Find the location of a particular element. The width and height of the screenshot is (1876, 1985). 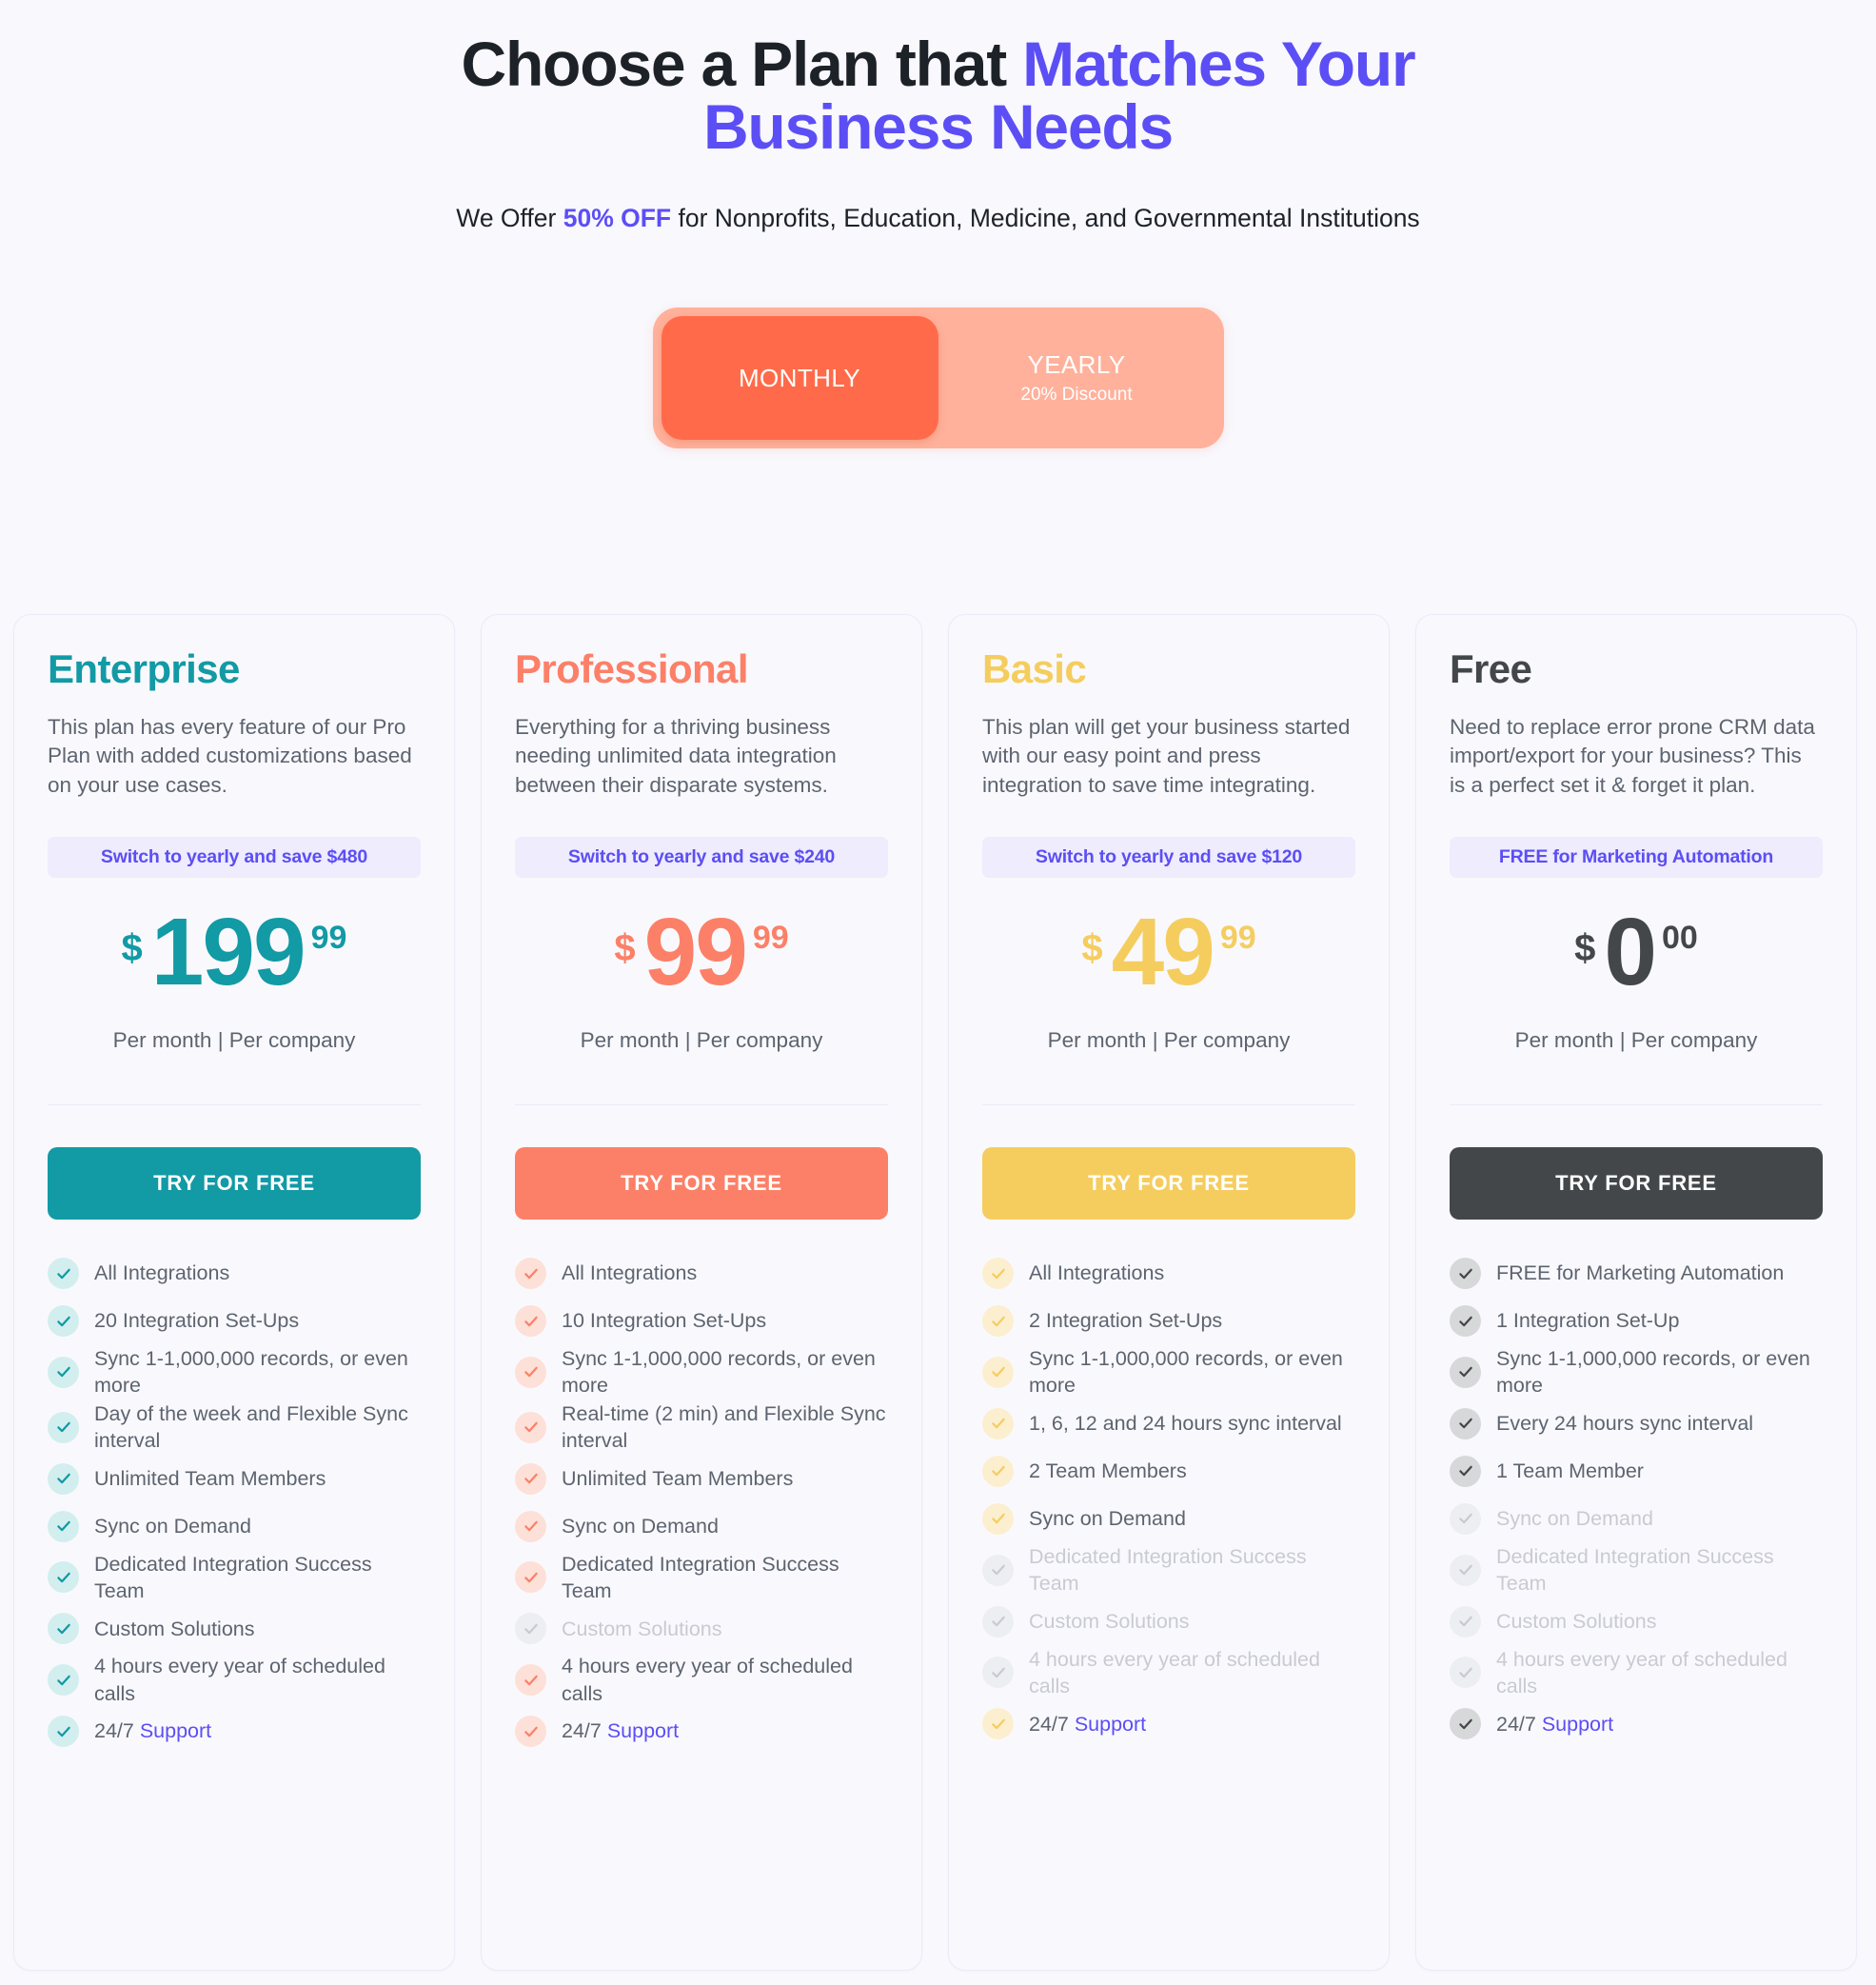

price-amount: 49 is located at coordinates (1163, 952).